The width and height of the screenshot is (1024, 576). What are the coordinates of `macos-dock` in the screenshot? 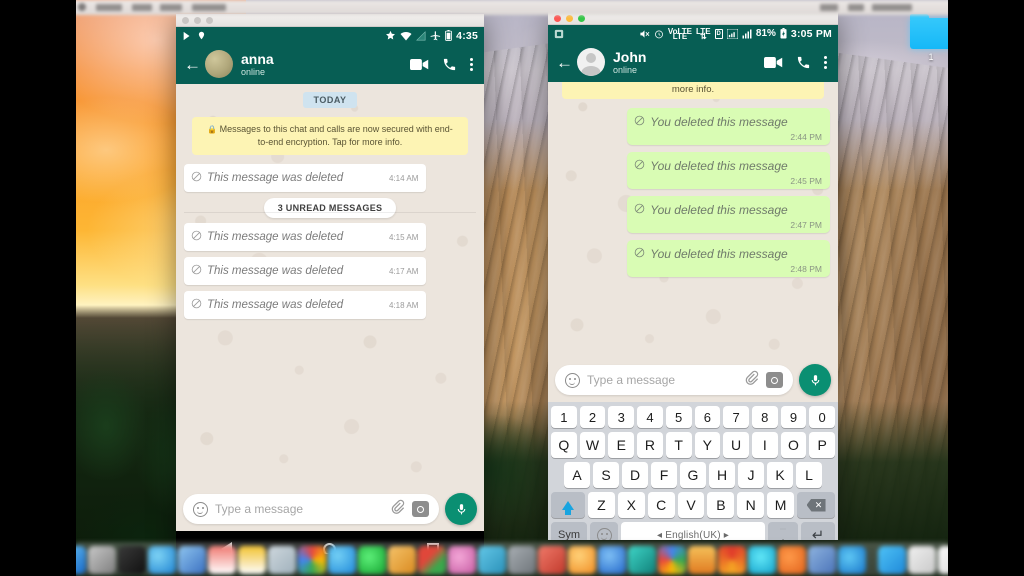 It's located at (512, 559).